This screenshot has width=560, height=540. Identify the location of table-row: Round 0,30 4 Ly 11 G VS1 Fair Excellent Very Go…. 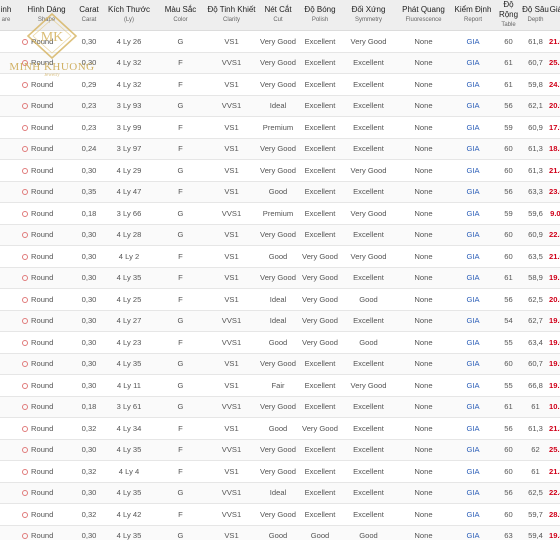
(280, 385).